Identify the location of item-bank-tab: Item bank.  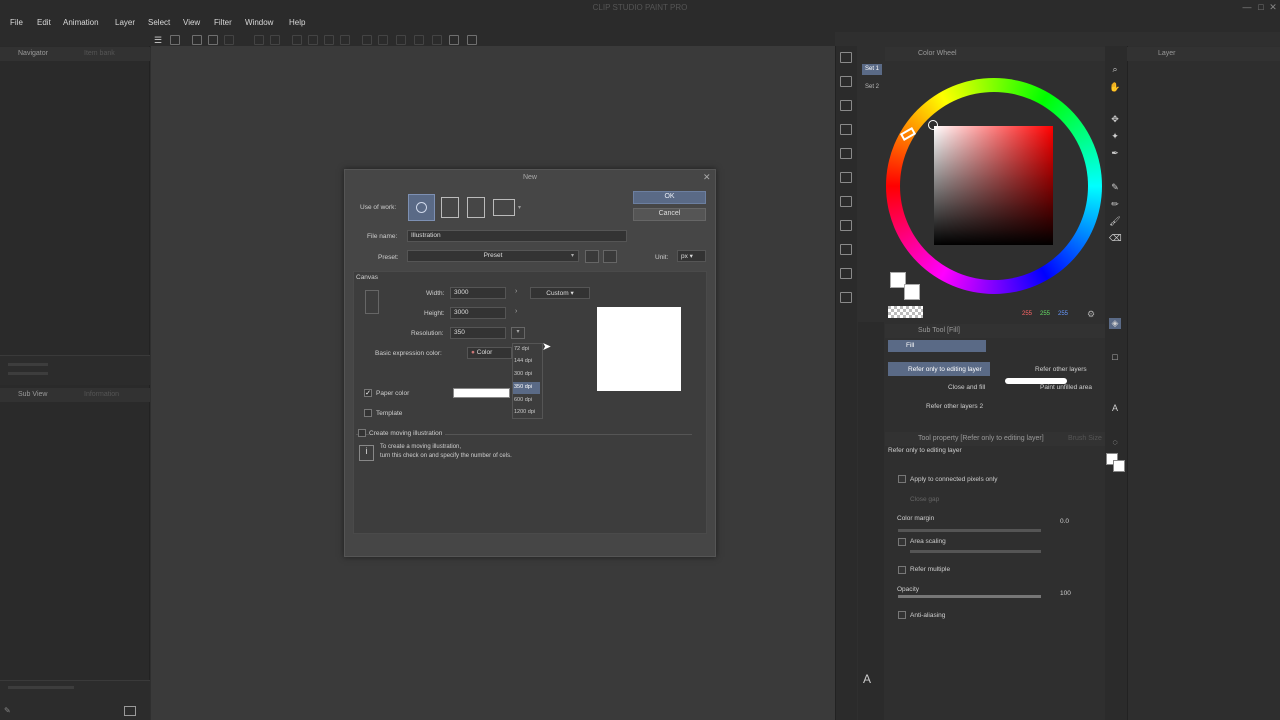
(99, 56).